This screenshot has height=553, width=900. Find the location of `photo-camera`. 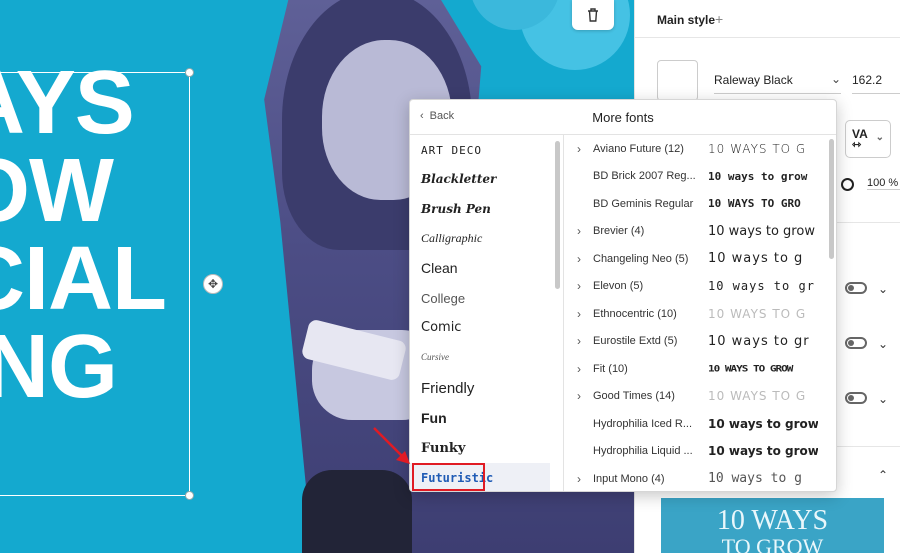

photo-camera is located at coordinates (357, 511).